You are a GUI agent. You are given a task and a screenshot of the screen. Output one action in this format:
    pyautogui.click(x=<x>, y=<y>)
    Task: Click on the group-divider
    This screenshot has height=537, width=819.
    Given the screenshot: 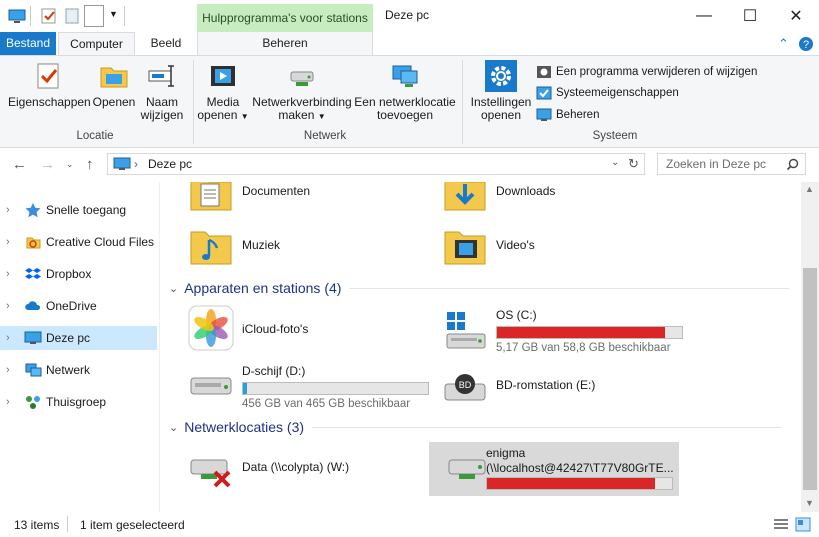 What is the action you would take?
    pyautogui.click(x=547, y=427)
    